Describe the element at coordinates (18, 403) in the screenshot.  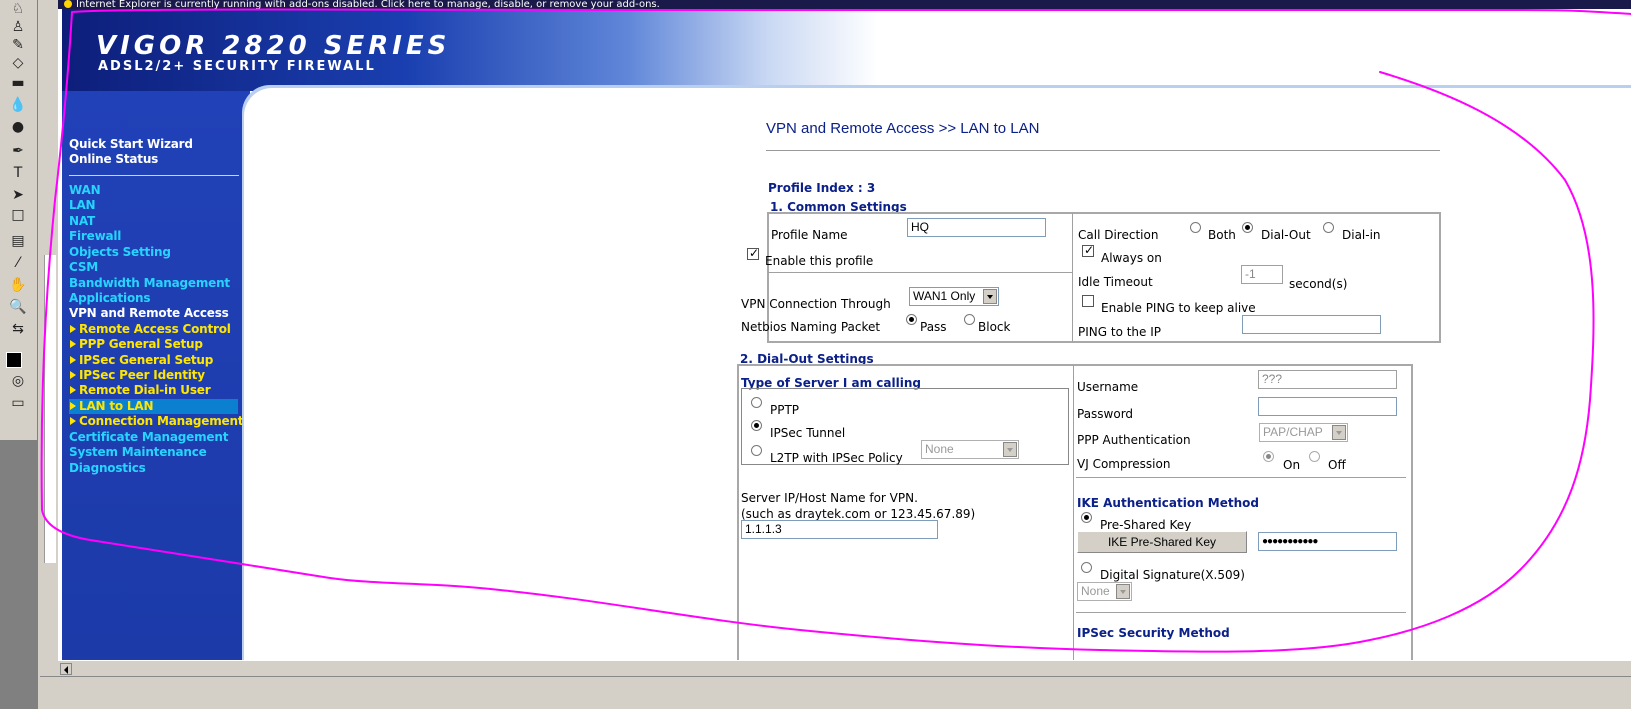
I see `screen-mode-icon: ▭` at that location.